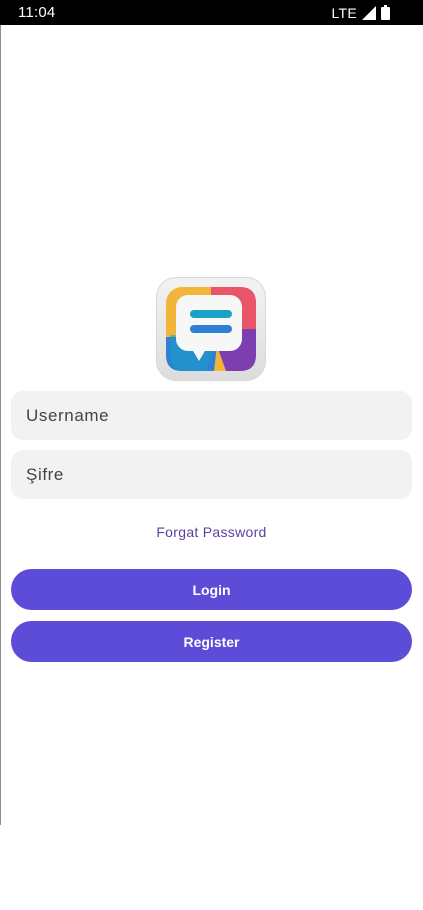  What do you see at coordinates (37, 12) in the screenshot?
I see `status-time: 11:04` at bounding box center [37, 12].